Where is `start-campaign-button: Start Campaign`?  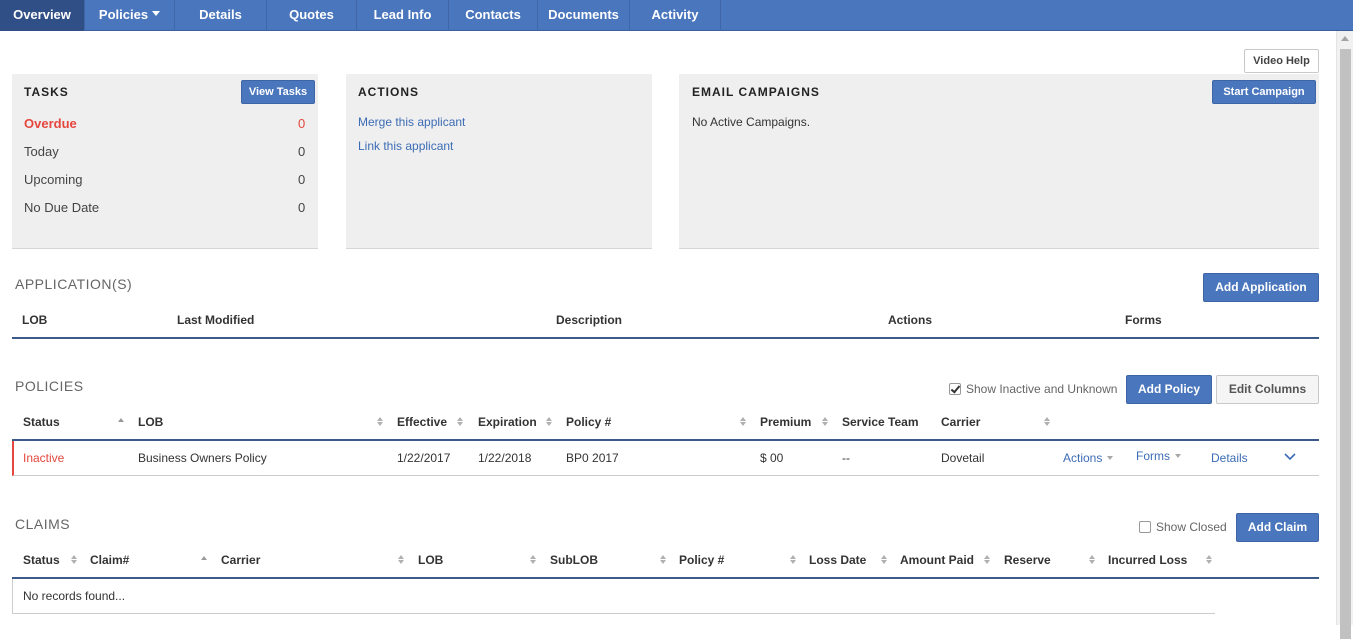
start-campaign-button: Start Campaign is located at coordinates (1264, 92).